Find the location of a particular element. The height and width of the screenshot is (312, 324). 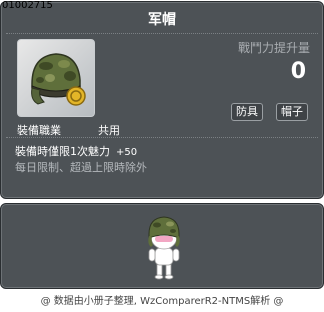

avatar-character-icon is located at coordinates (164, 248).